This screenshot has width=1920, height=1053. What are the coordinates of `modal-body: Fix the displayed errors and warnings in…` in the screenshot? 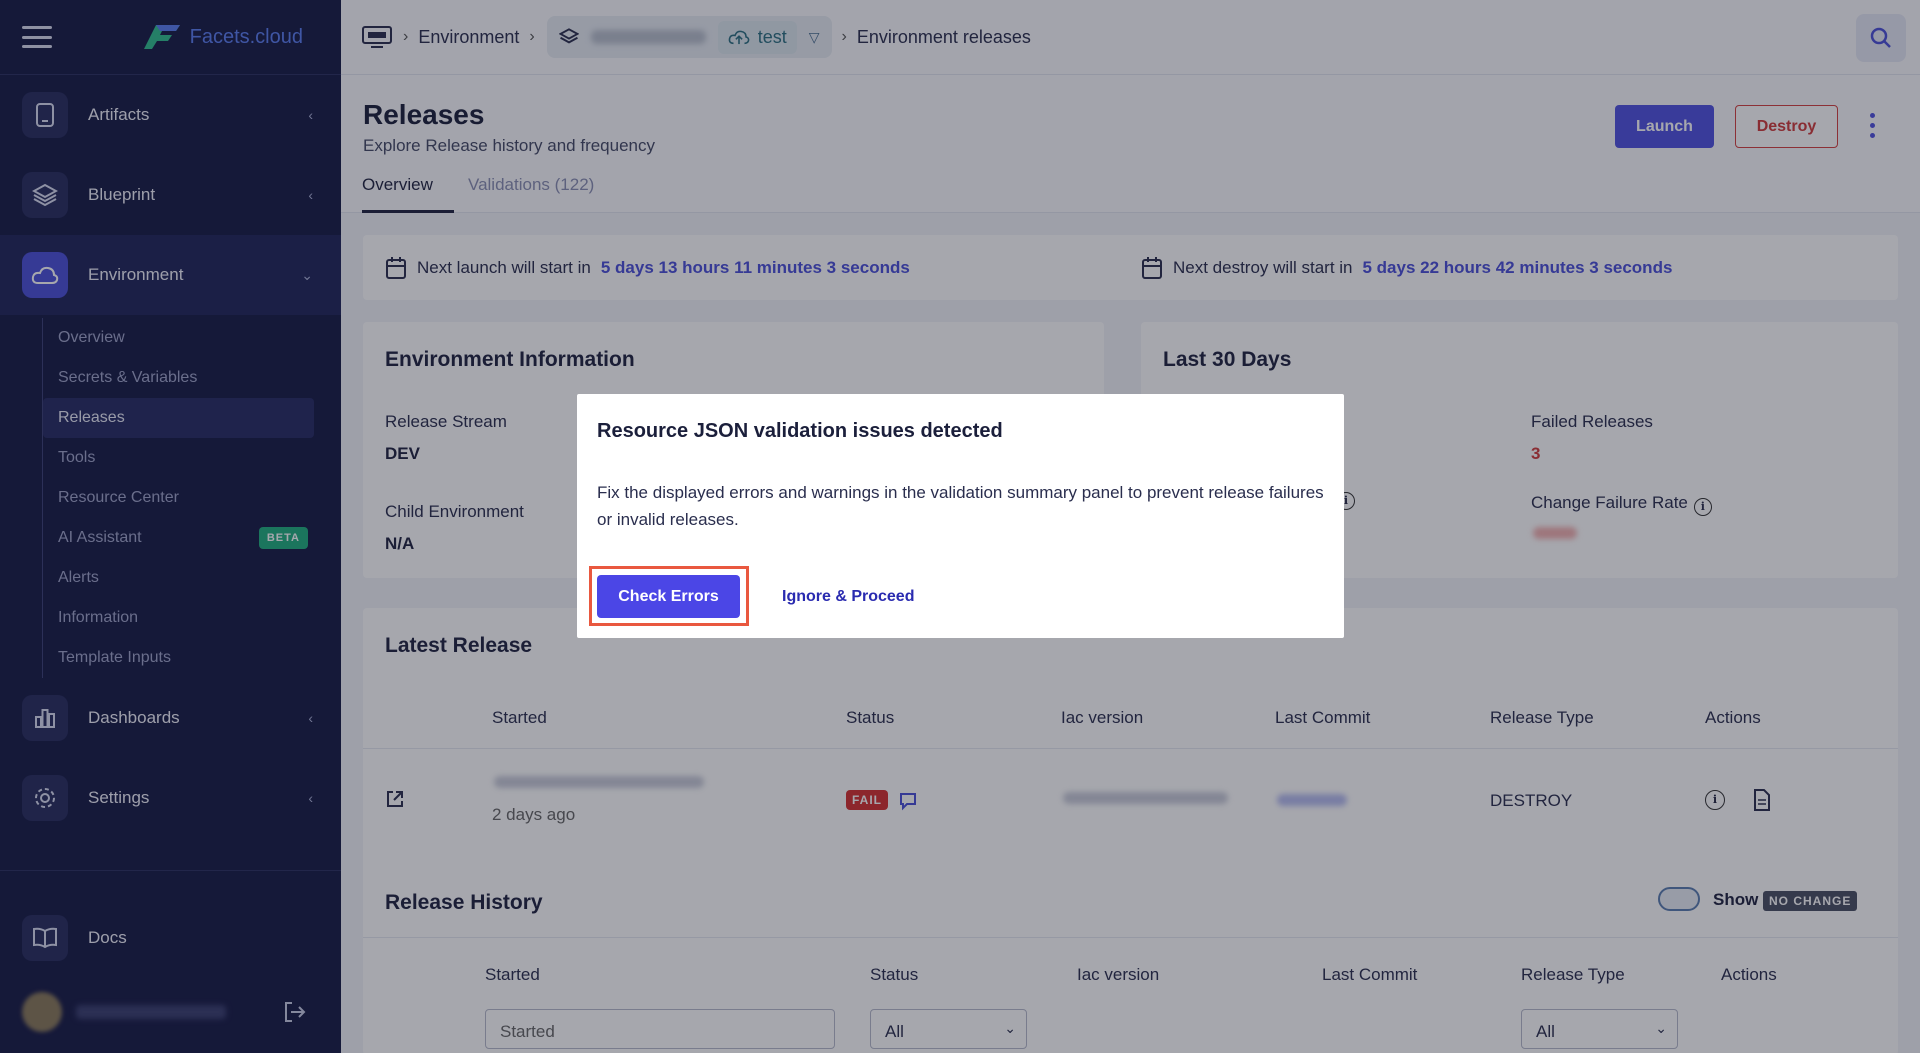 It's located at (960, 506).